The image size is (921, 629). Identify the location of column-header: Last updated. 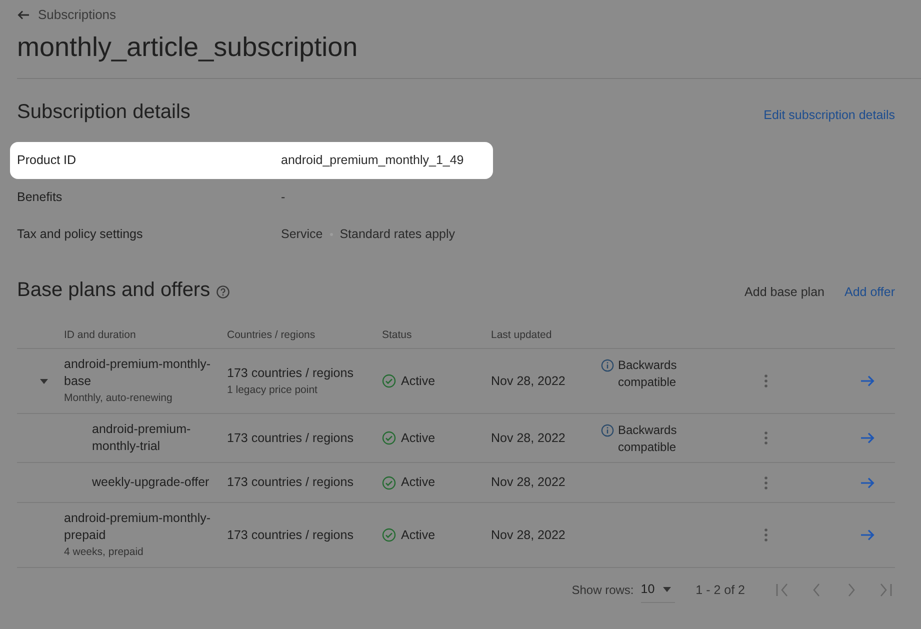
(522, 335).